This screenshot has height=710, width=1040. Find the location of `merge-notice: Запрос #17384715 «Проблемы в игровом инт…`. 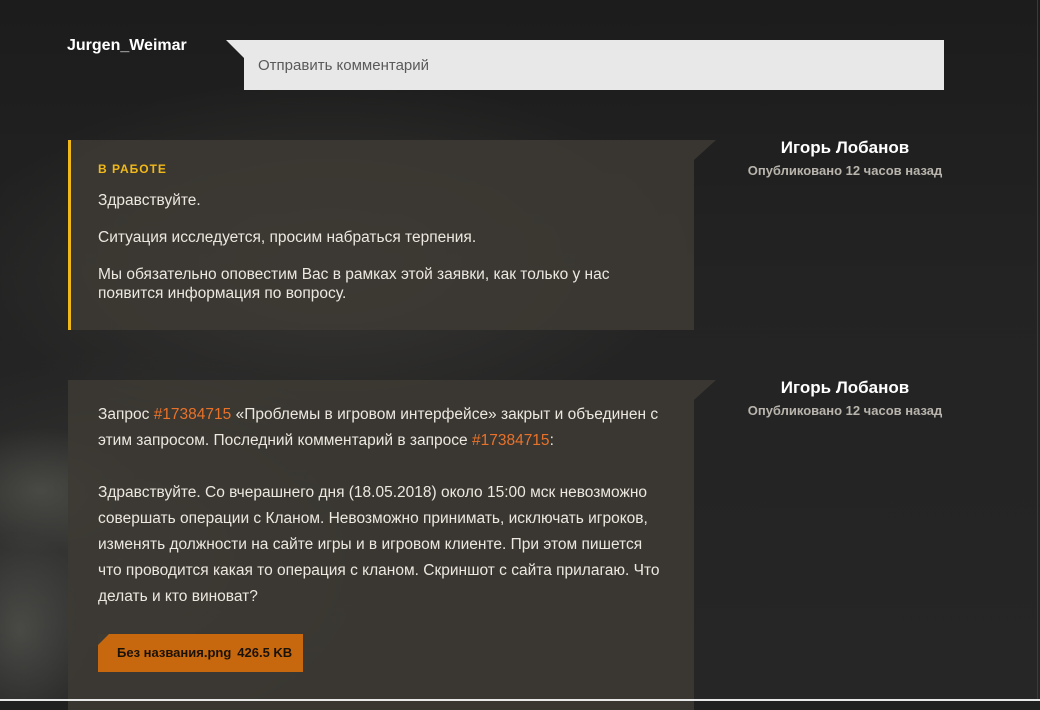

merge-notice: Запрос #17384715 «Проблемы в игровом инт… is located at coordinates (382, 428).